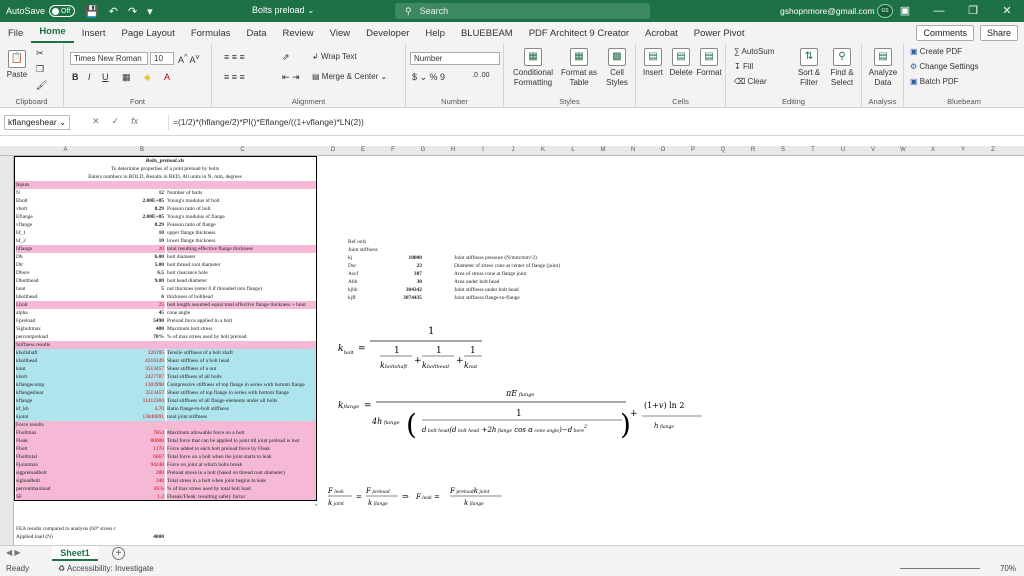 This screenshot has width=1024, height=576. I want to click on merge-center-button: ▤ Merge & Center ⌄, so click(349, 76).